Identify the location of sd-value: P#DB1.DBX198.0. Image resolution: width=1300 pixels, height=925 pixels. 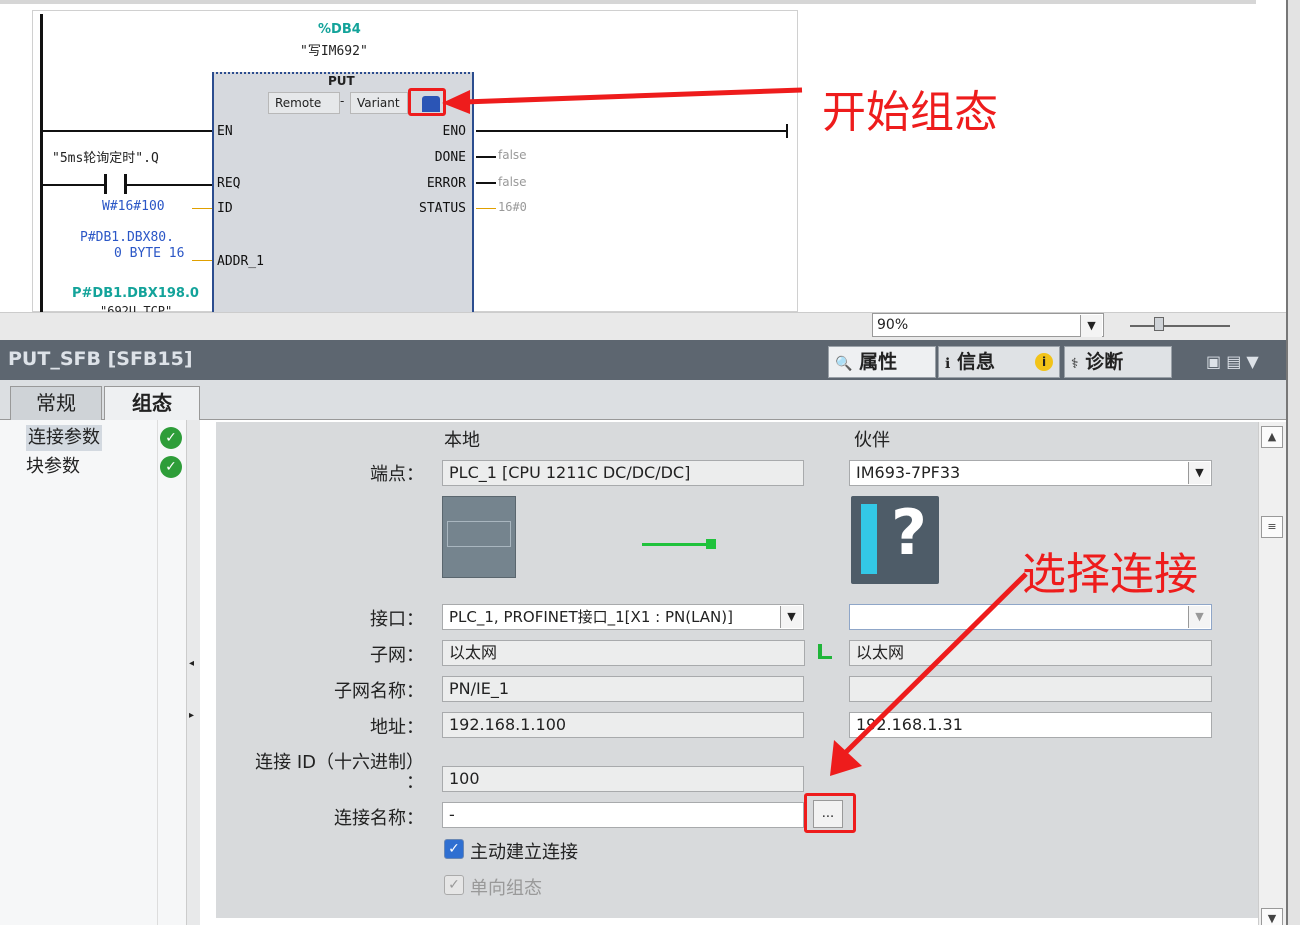
(135, 293).